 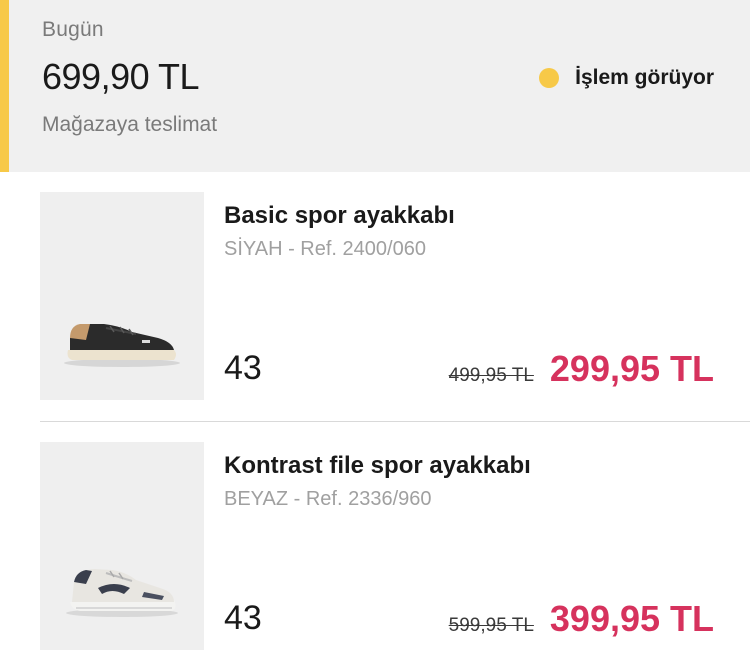 What do you see at coordinates (122, 345) in the screenshot?
I see `black-sneaker-image` at bounding box center [122, 345].